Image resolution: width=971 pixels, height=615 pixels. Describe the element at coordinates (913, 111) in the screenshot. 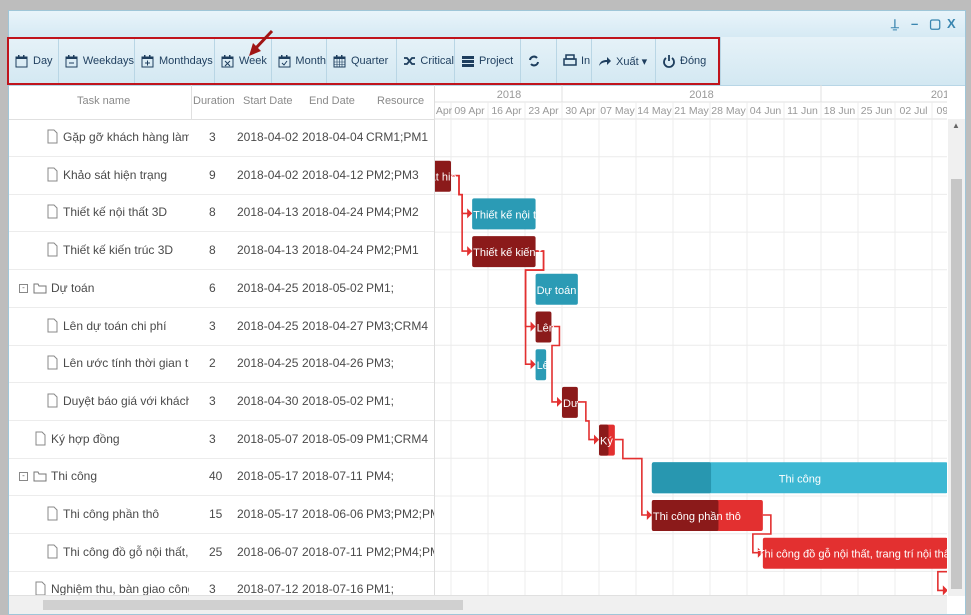

I see `week-label: 02 Jul` at that location.